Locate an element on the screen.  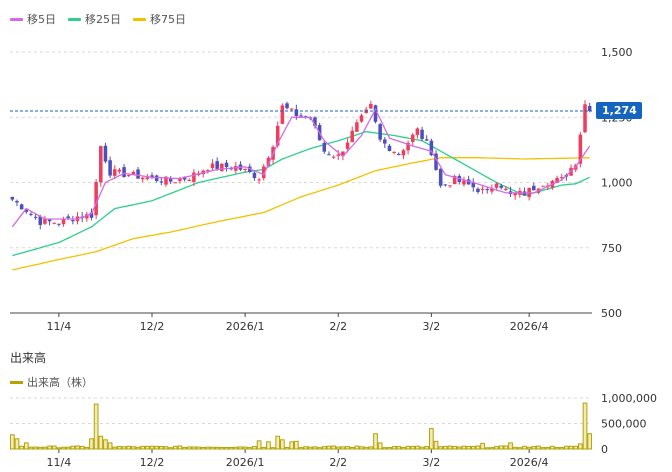
legend-ma75: 移75日 is located at coordinates (159, 19).